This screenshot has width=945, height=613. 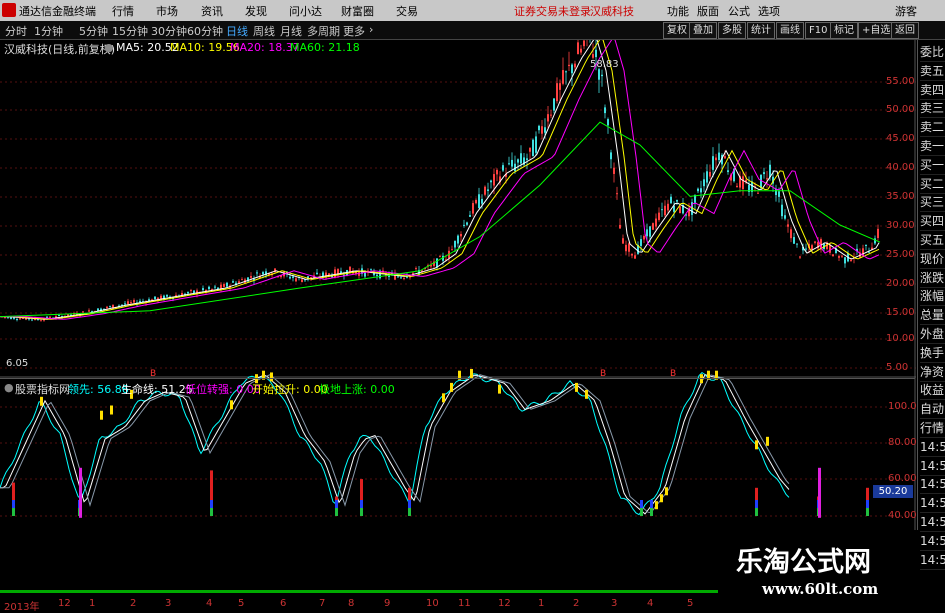 What do you see at coordinates (42, 389) in the screenshot?
I see `indicator-name: 股票指标网` at bounding box center [42, 389].